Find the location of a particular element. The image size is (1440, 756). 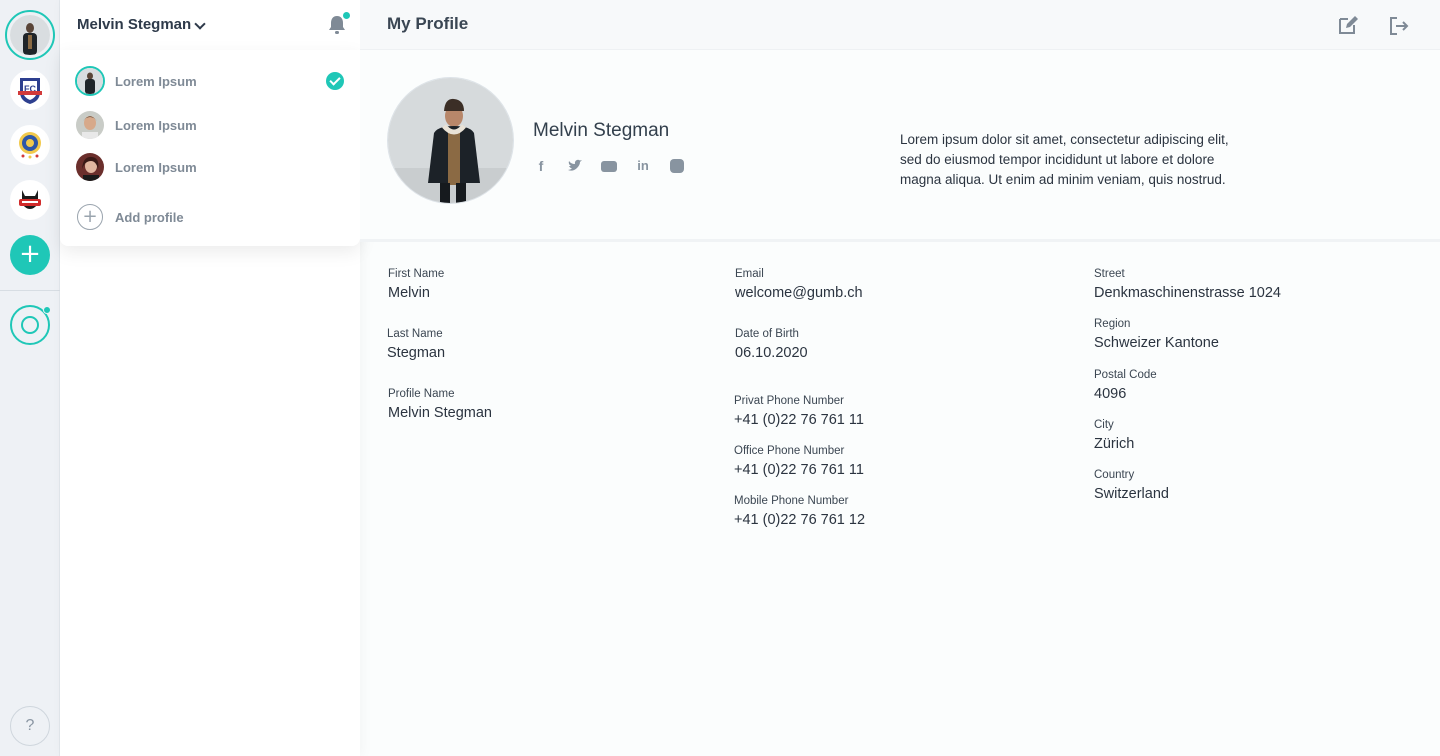

rail-club-devils is located at coordinates (30, 200).